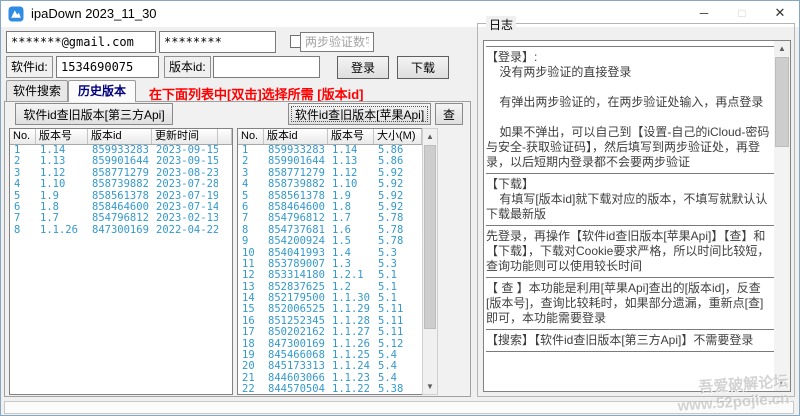 The image size is (800, 416). I want to click on left-table-header: No. 版本号 版本id 更新时间, so click(121, 137).